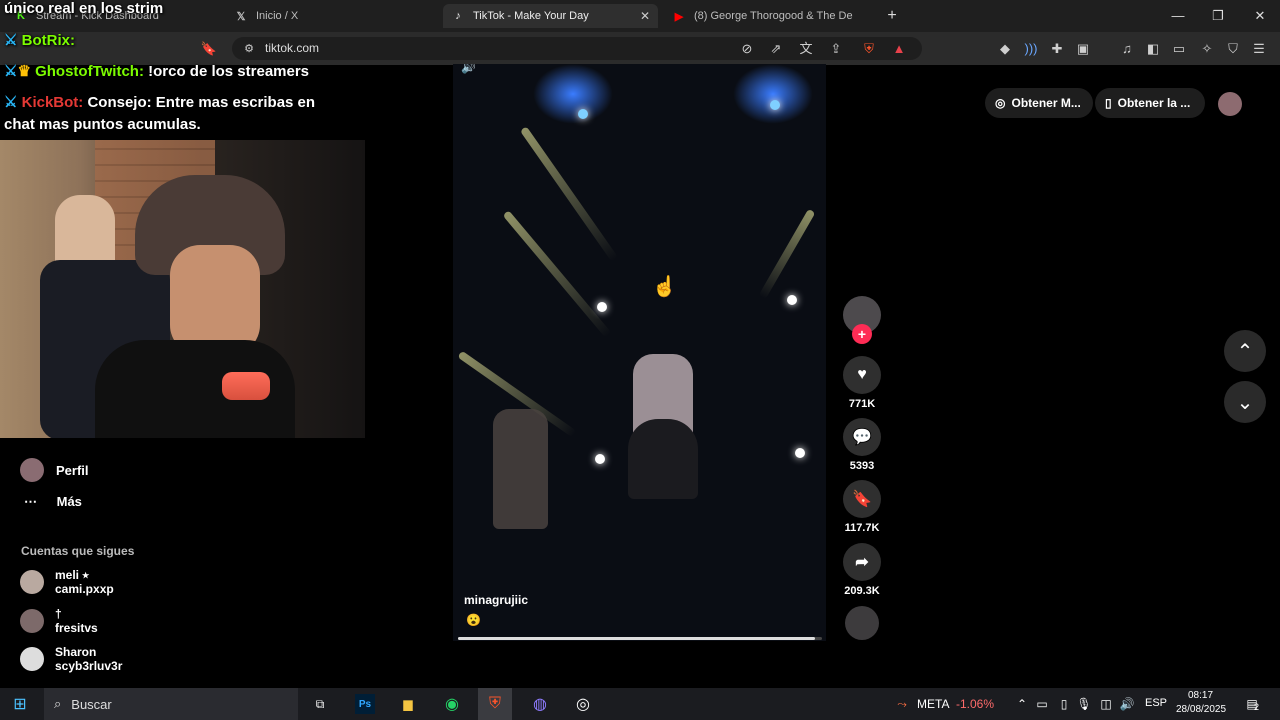 The height and width of the screenshot is (720, 1280). I want to click on following-name: Sharon, so click(76, 652).